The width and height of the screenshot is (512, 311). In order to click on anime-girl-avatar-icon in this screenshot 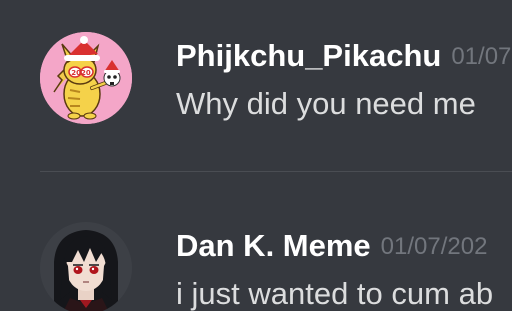, I will do `click(86, 266)`.